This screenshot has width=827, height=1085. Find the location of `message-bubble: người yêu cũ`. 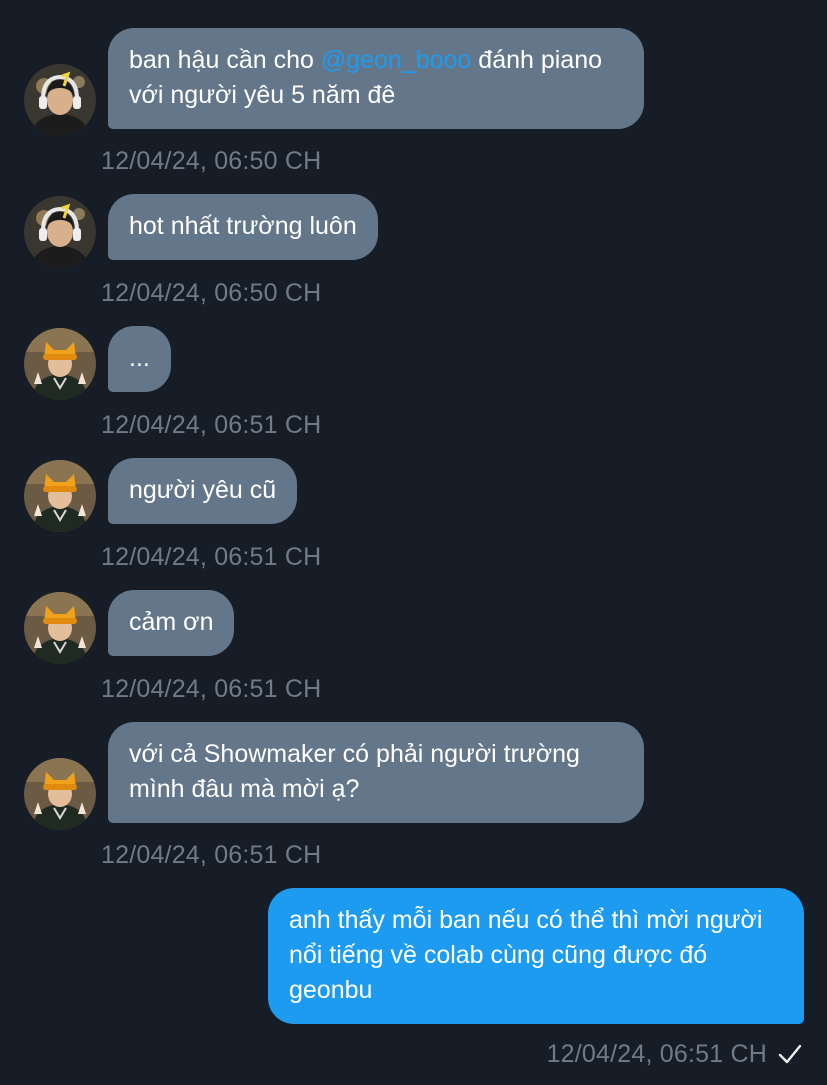

message-bubble: người yêu cũ is located at coordinates (203, 491).